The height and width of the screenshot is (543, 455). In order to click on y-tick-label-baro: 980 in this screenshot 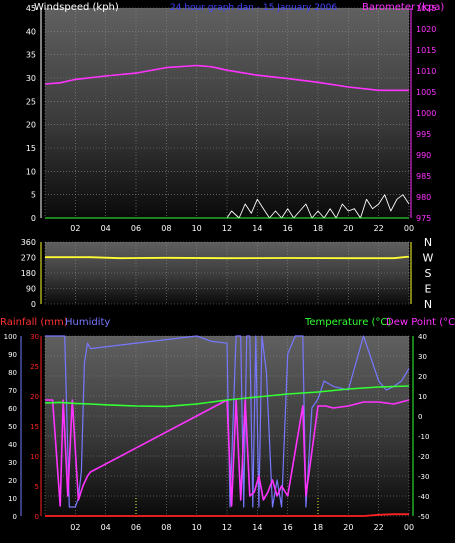, I will do `click(423, 197)`.